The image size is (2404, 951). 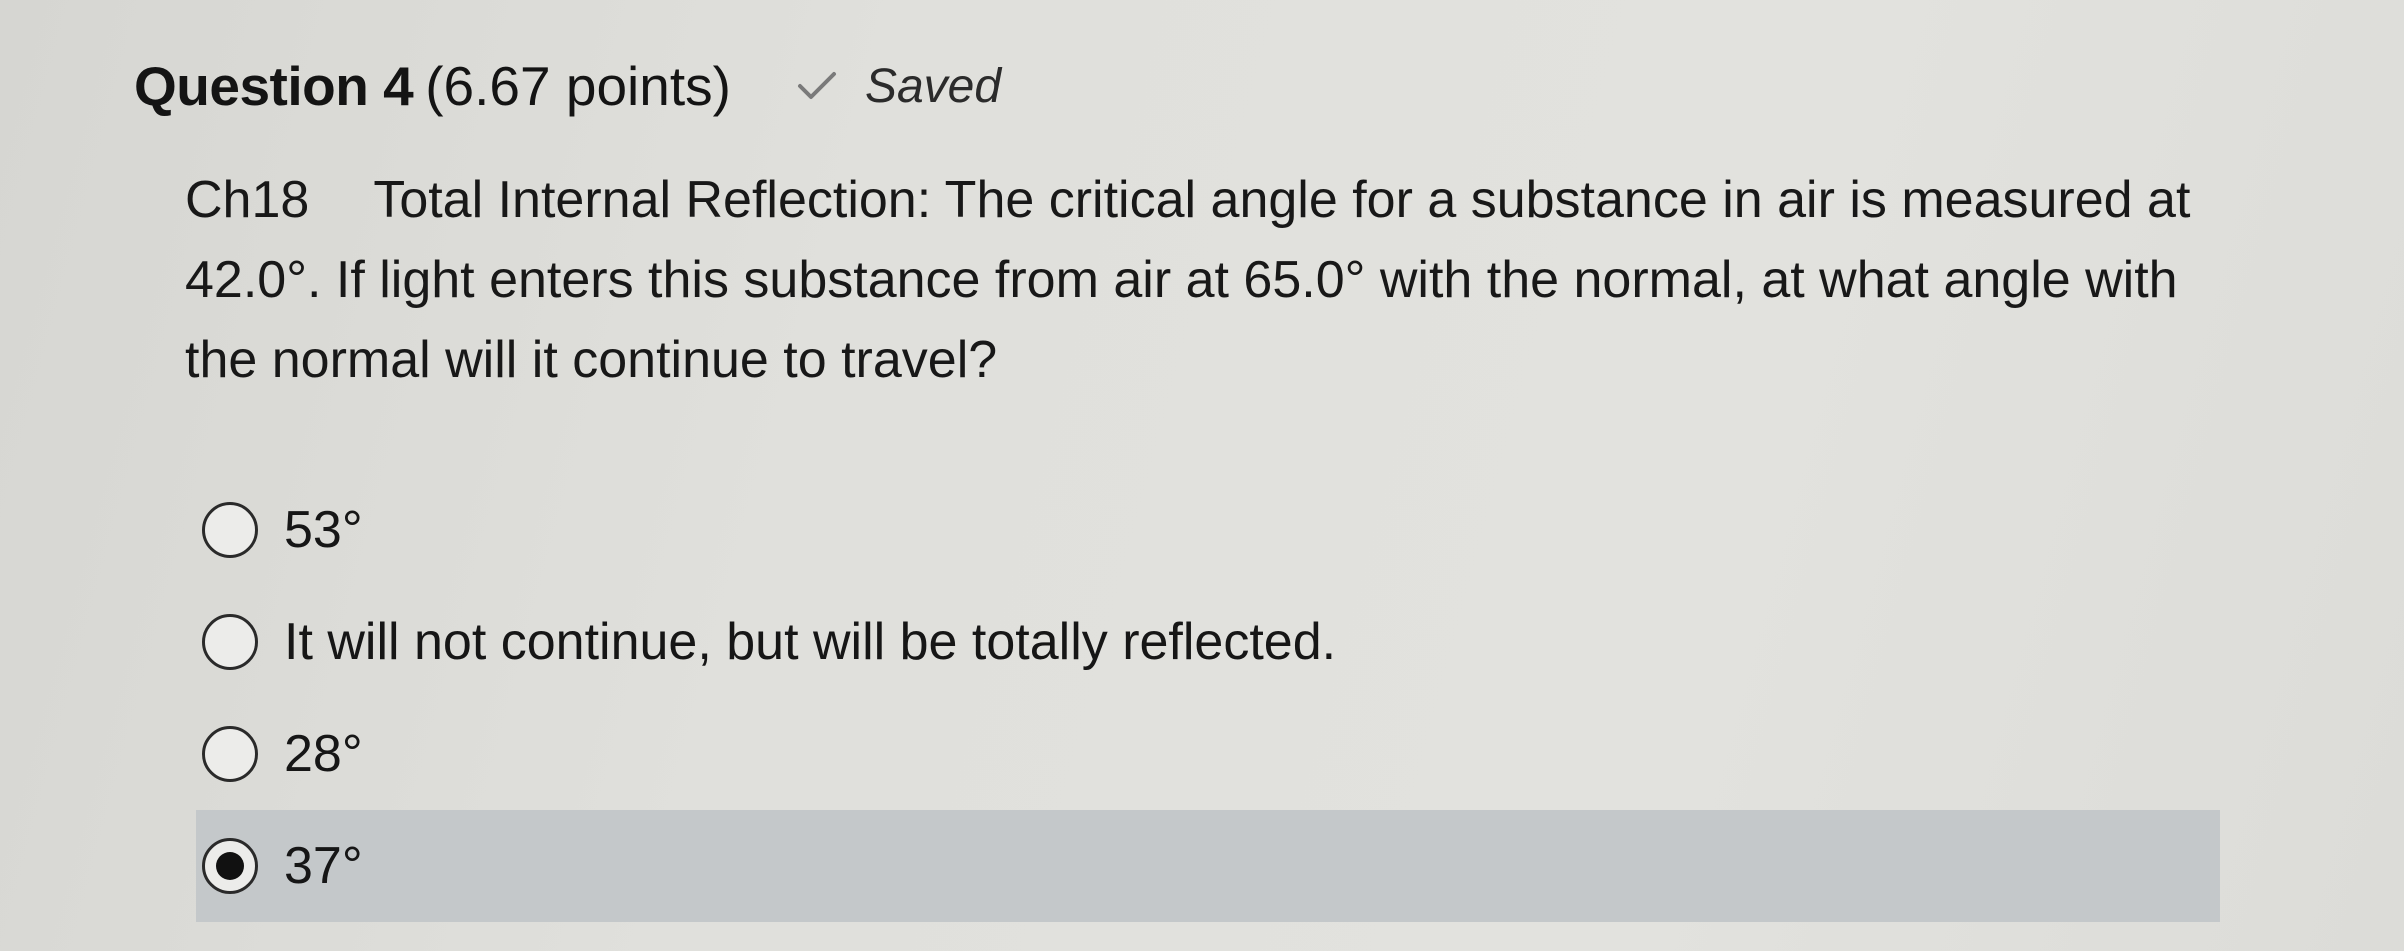 What do you see at coordinates (1208, 866) in the screenshot?
I see `answer-option-4-selected: 37°` at bounding box center [1208, 866].